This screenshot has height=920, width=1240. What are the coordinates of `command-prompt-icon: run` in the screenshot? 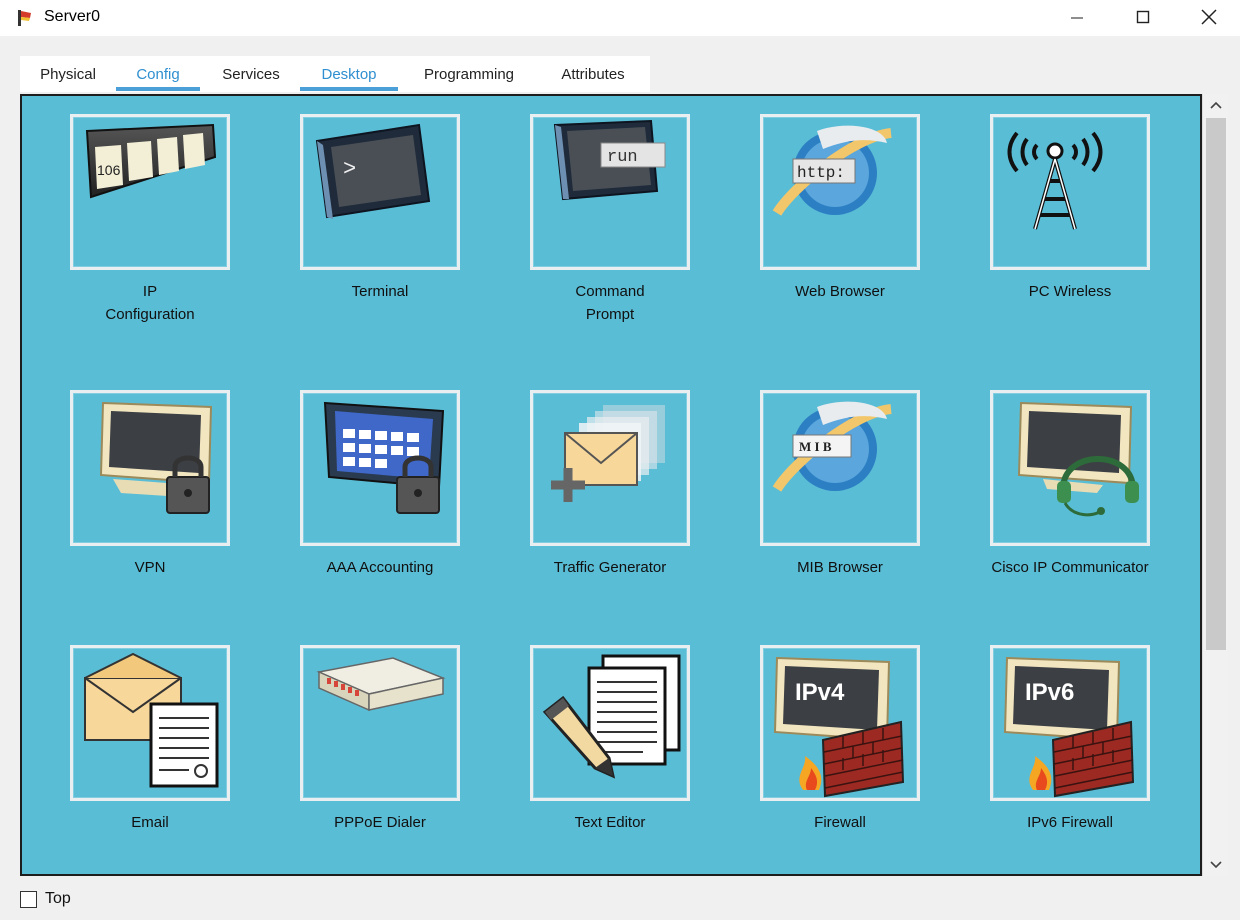 It's located at (609, 160).